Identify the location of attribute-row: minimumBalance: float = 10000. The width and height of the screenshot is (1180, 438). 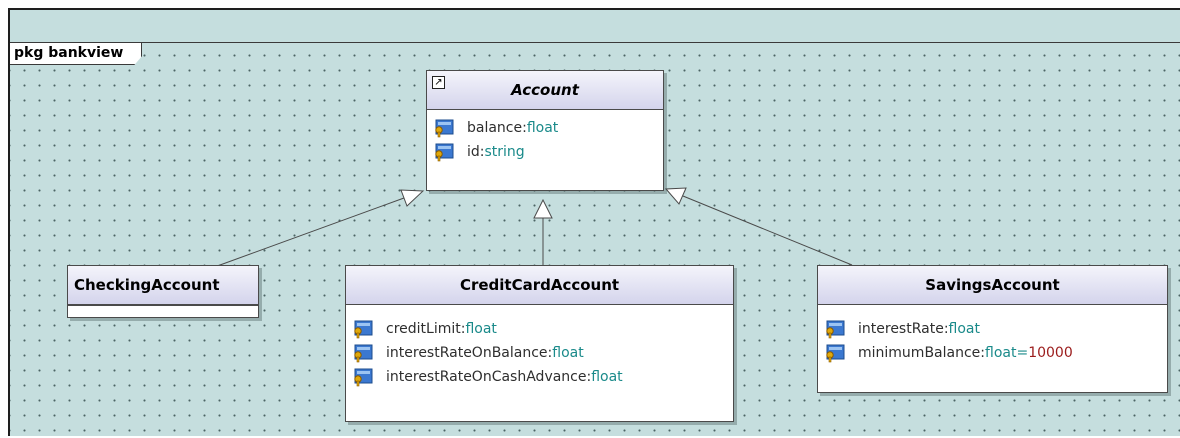
(992, 353).